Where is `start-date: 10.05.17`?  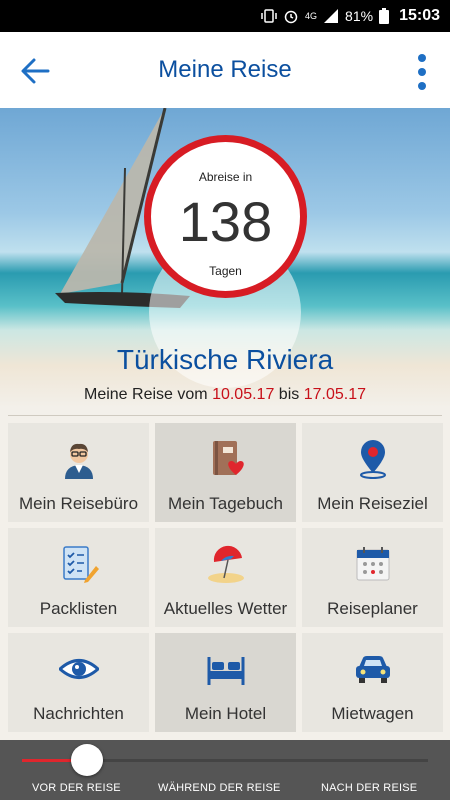
start-date: 10.05.17 is located at coordinates (243, 394).